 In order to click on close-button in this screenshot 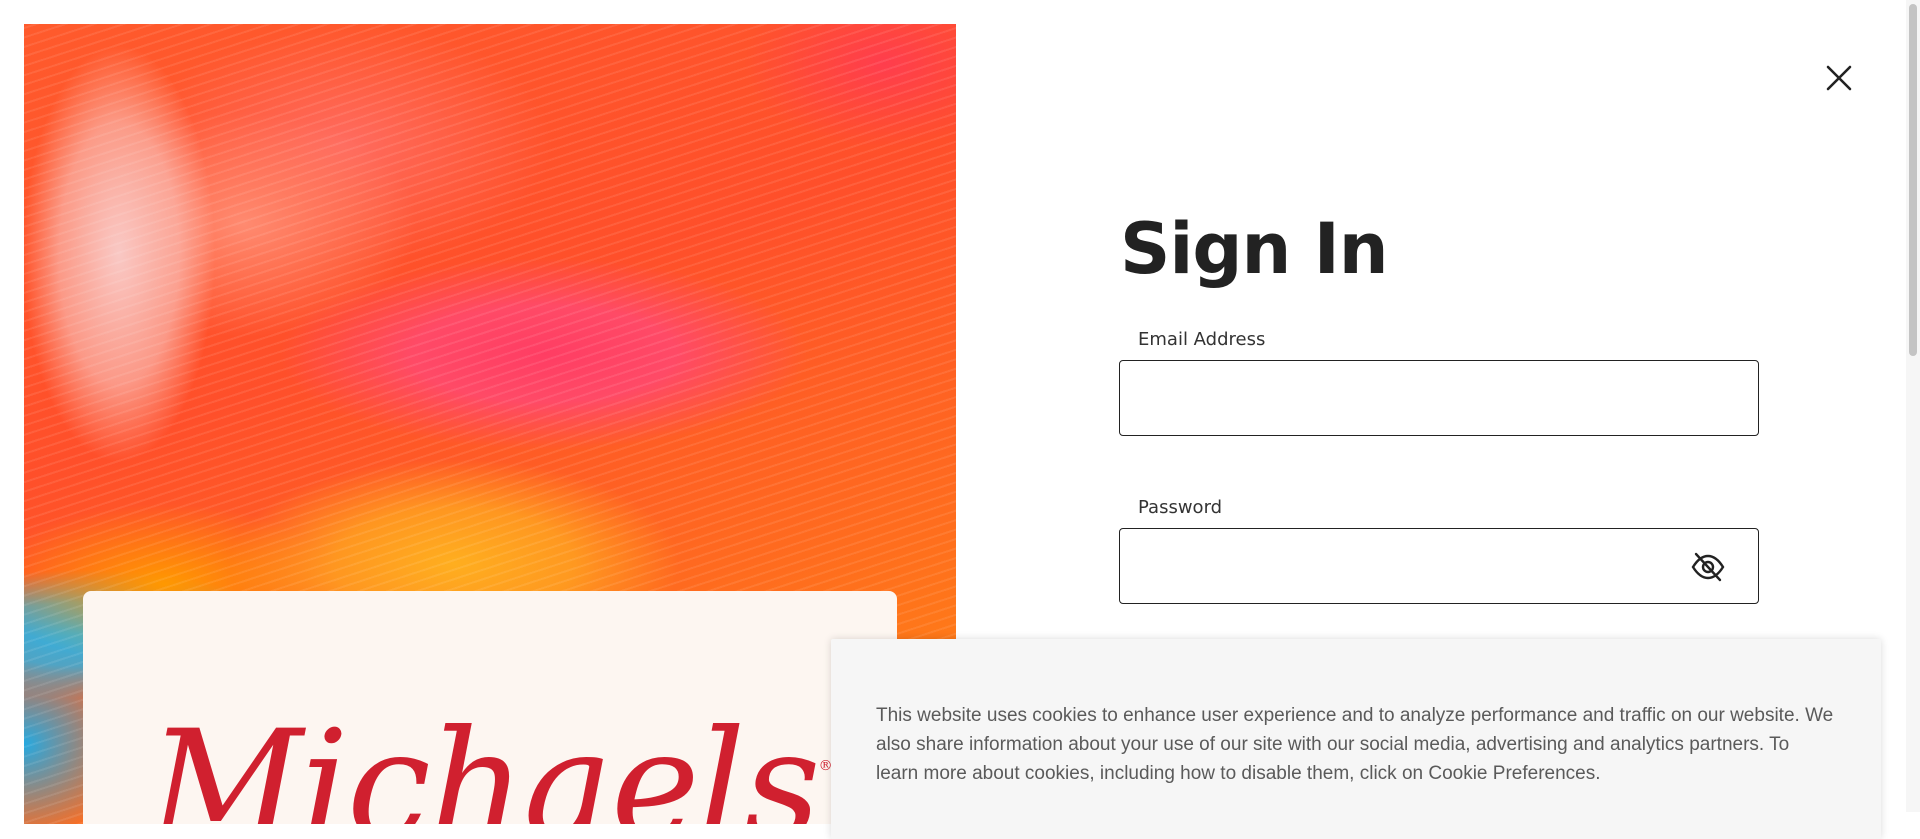, I will do `click(1839, 78)`.